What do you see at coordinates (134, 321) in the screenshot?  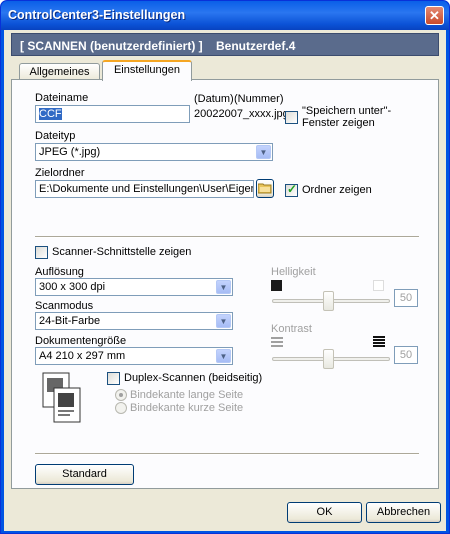 I see `scanmode-select: 24-Bit-Farbe ▼` at bounding box center [134, 321].